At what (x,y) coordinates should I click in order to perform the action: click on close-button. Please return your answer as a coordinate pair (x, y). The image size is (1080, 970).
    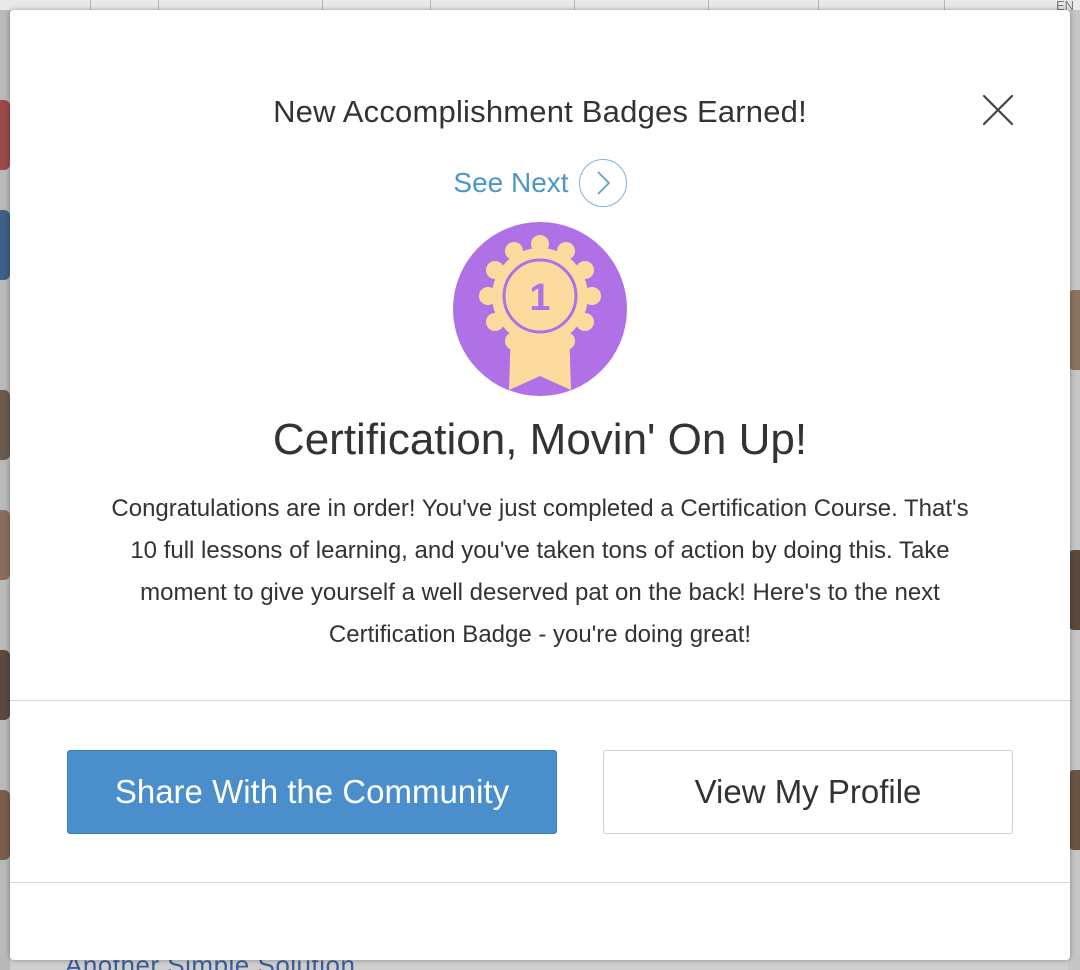
    Looking at the image, I should click on (998, 110).